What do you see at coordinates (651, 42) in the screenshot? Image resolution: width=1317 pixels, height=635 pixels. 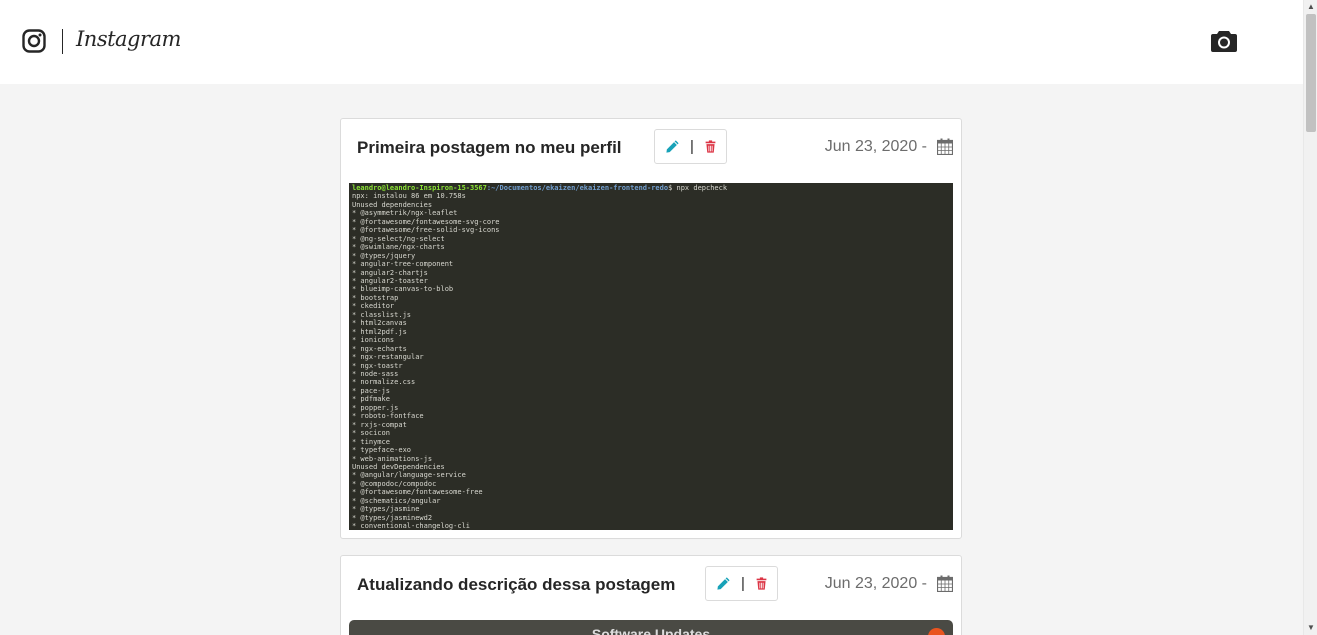 I see `top-navbar: Instagram` at bounding box center [651, 42].